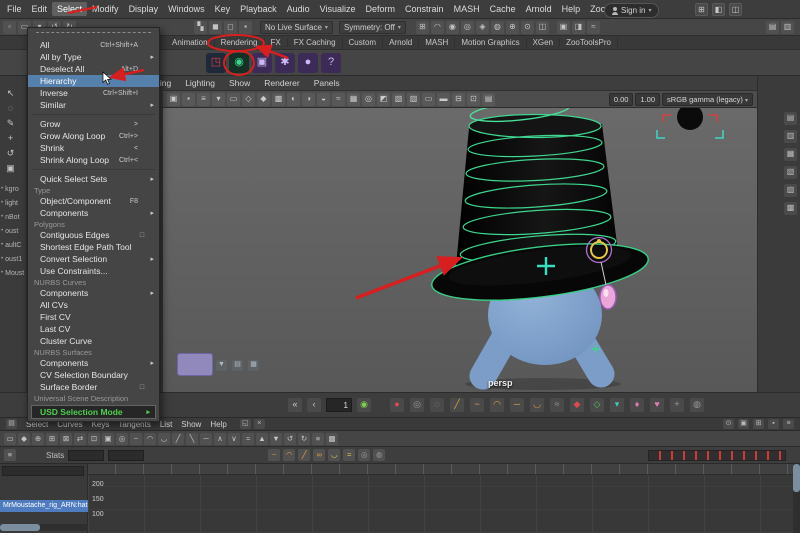  I want to click on bookmarks-icon: ▾, so click(218, 99).